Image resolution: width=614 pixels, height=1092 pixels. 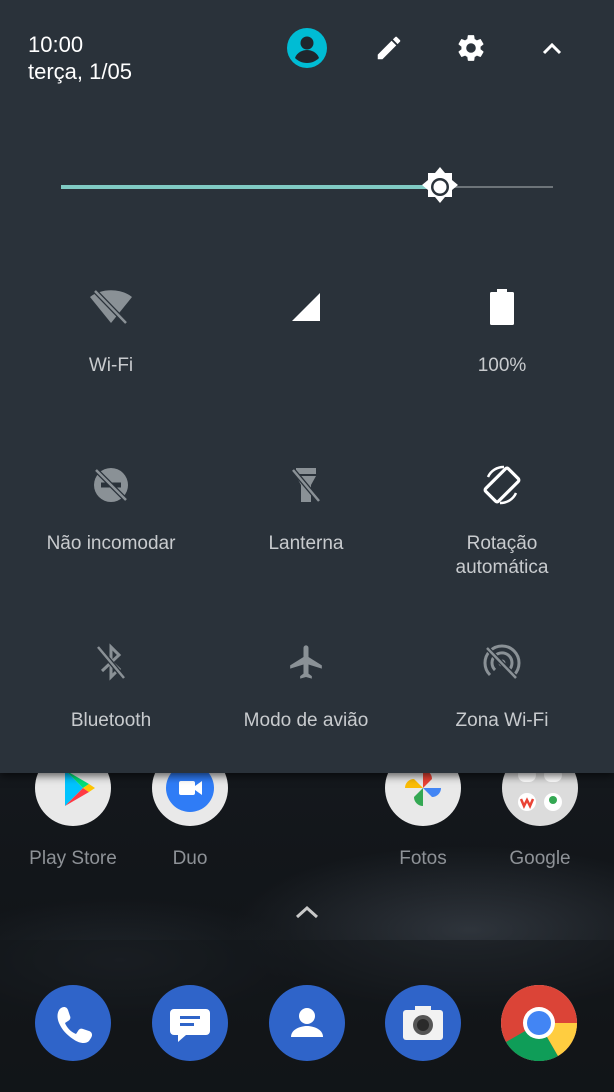 I want to click on app-label: Play Store, so click(x=73, y=858).